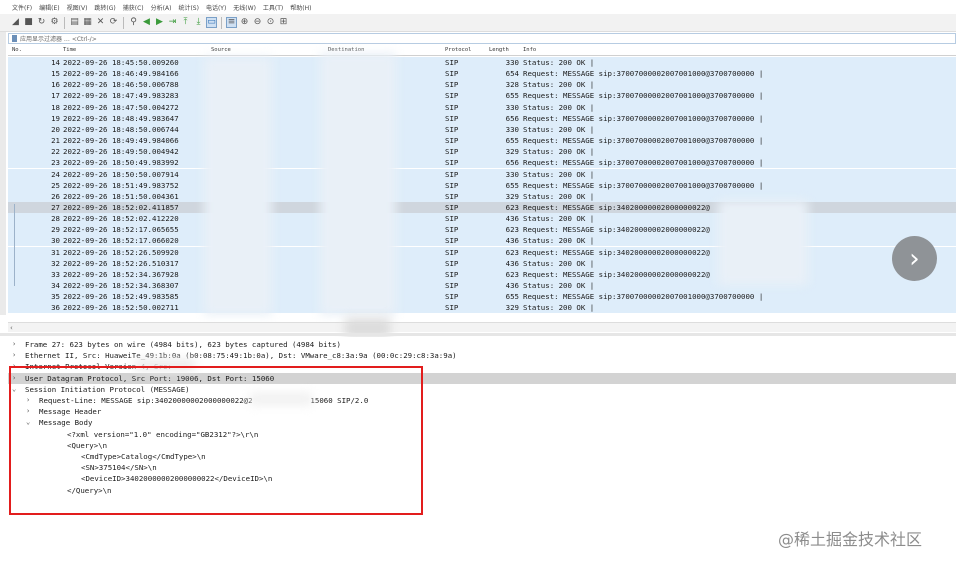 The width and height of the screenshot is (956, 564). What do you see at coordinates (270, 22) in the screenshot?
I see `zoom-normal-icon: ⊙` at bounding box center [270, 22].